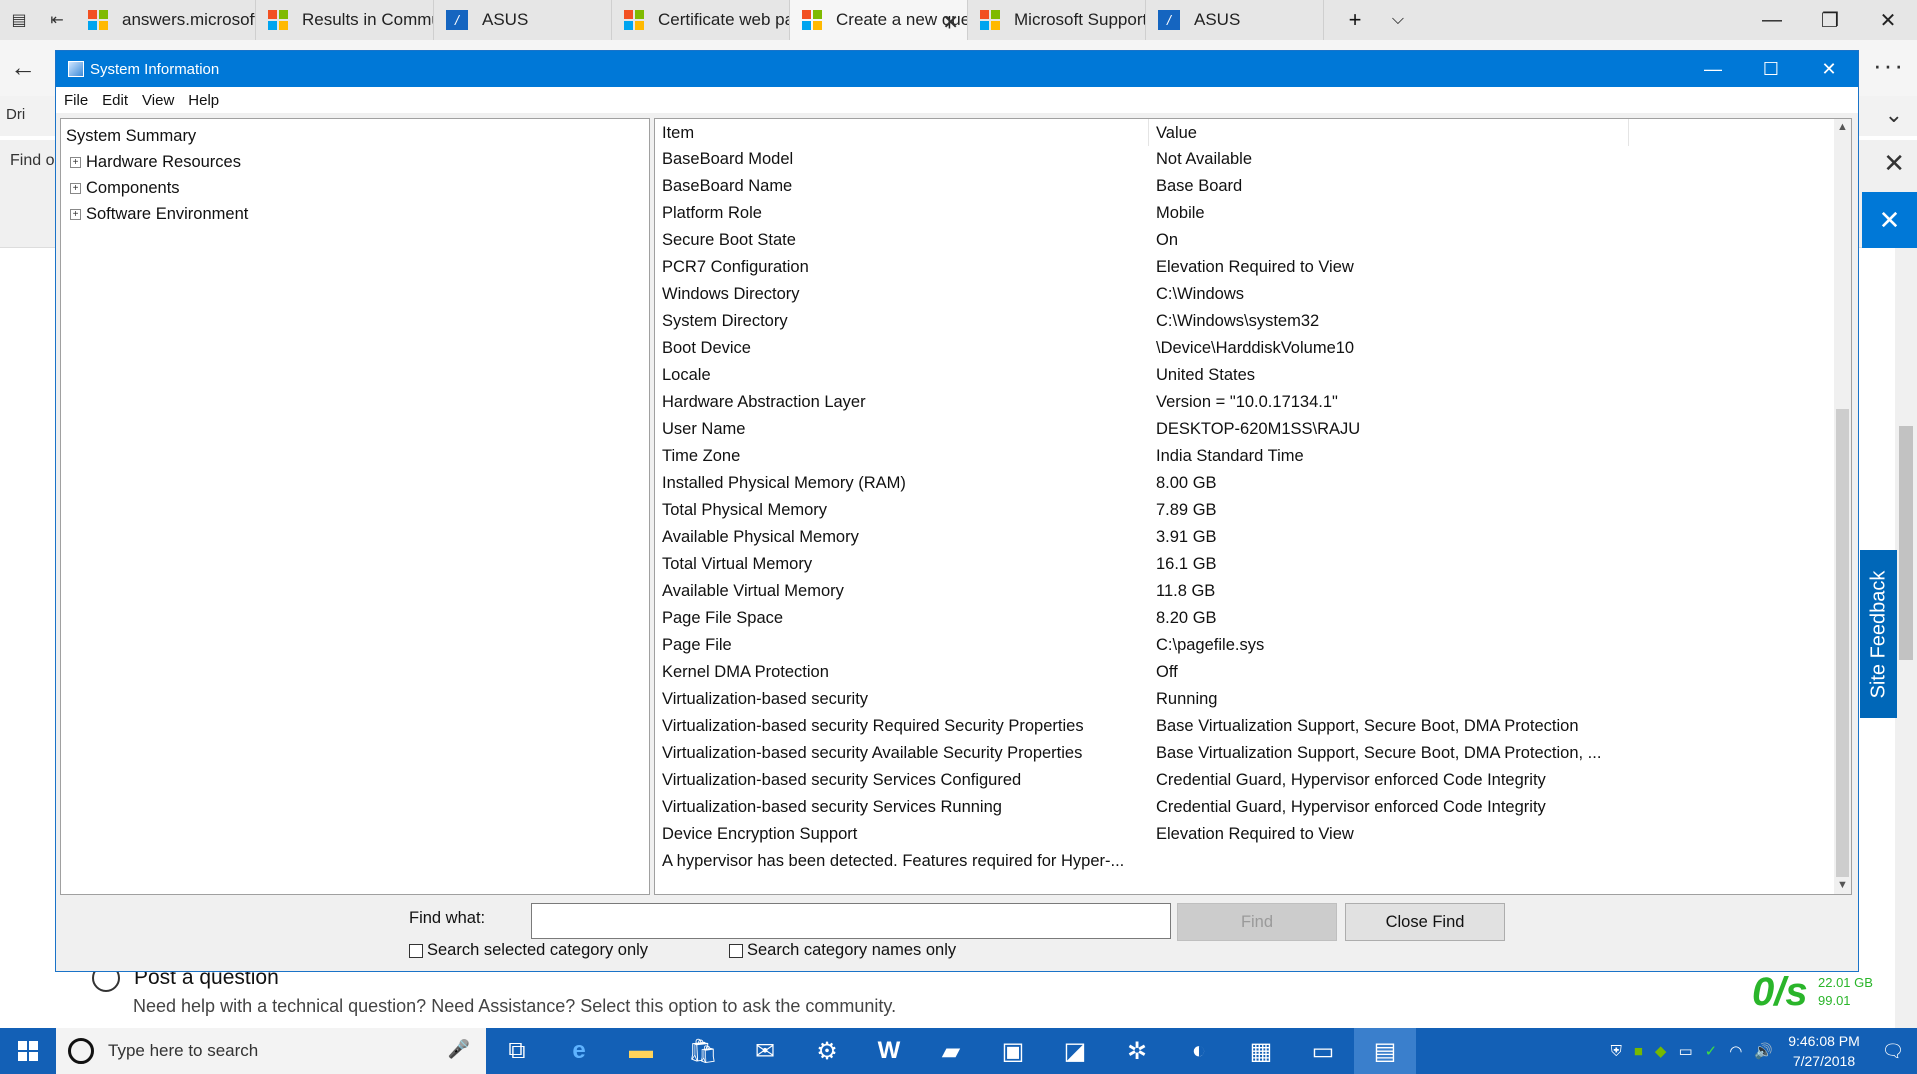  Describe the element at coordinates (1245, 591) in the screenshot. I see `table-row: Available Virtual Memory 11.8 GB` at that location.